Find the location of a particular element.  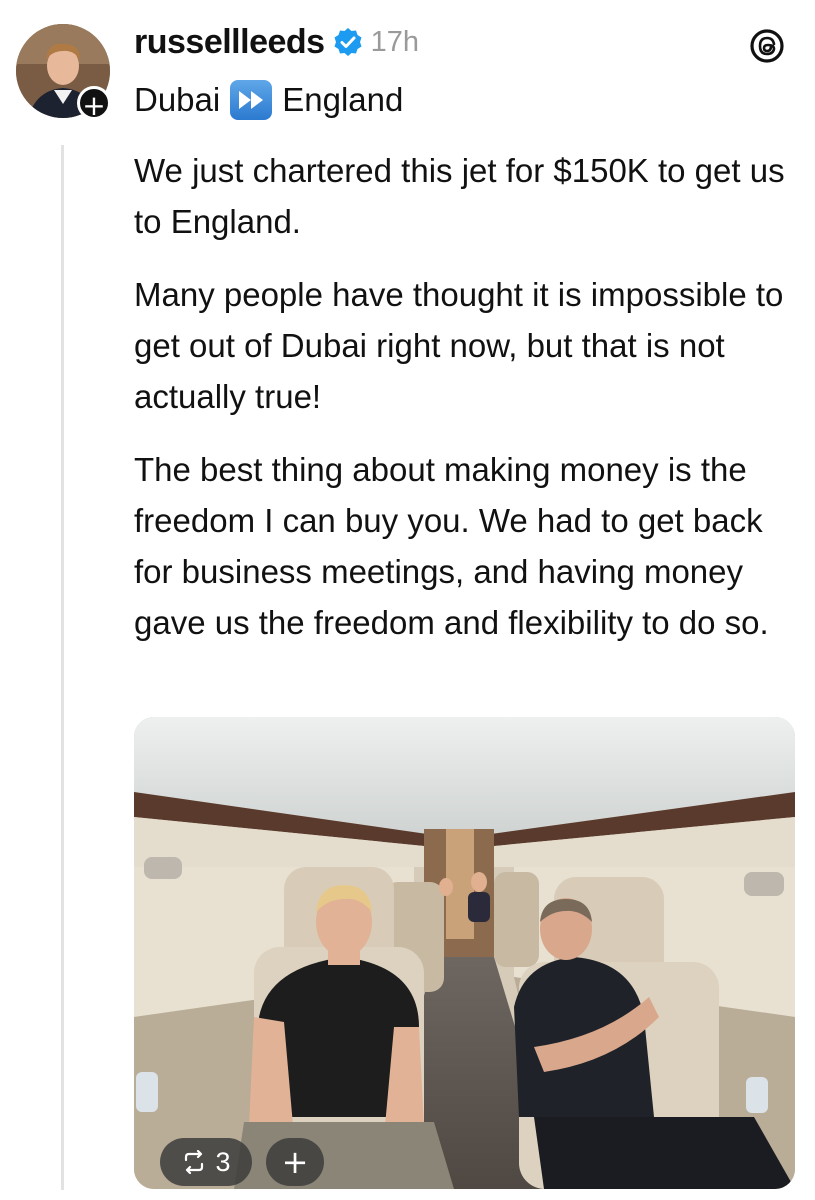

location-line: Dubai England is located at coordinates (268, 100).